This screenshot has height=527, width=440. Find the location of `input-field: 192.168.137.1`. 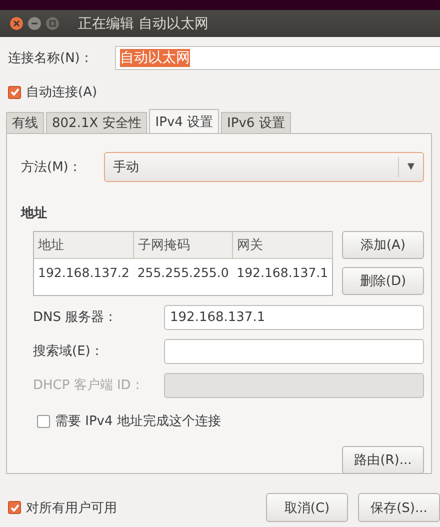

input-field: 192.168.137.1 is located at coordinates (294, 317).